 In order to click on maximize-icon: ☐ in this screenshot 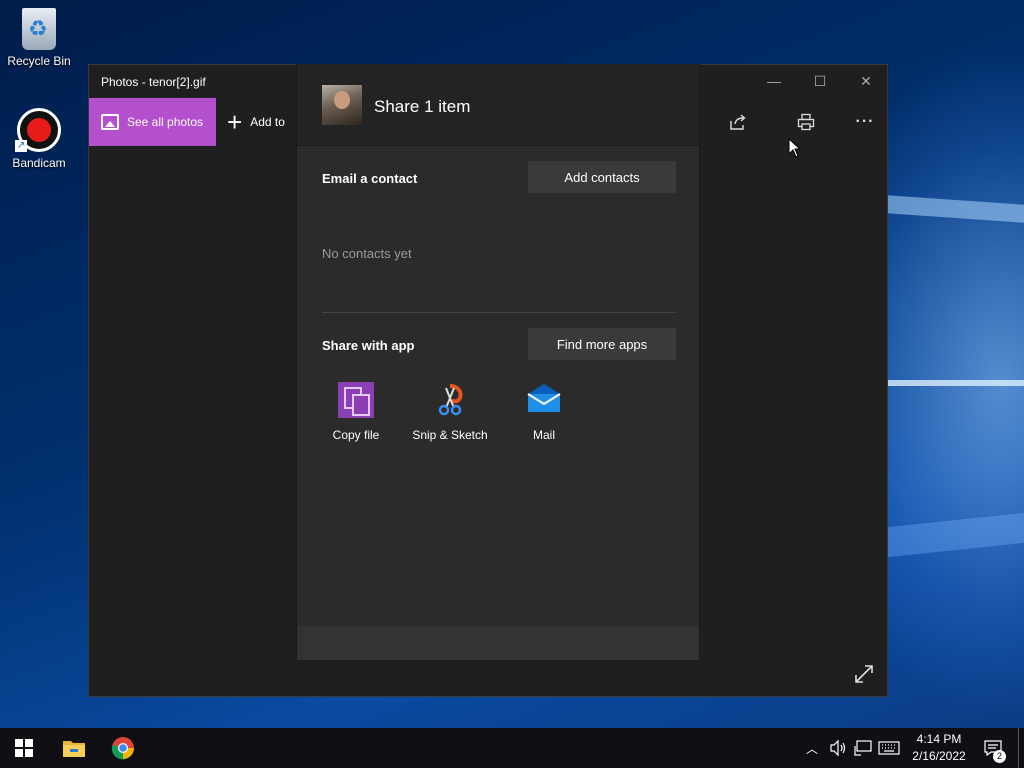, I will do `click(820, 80)`.